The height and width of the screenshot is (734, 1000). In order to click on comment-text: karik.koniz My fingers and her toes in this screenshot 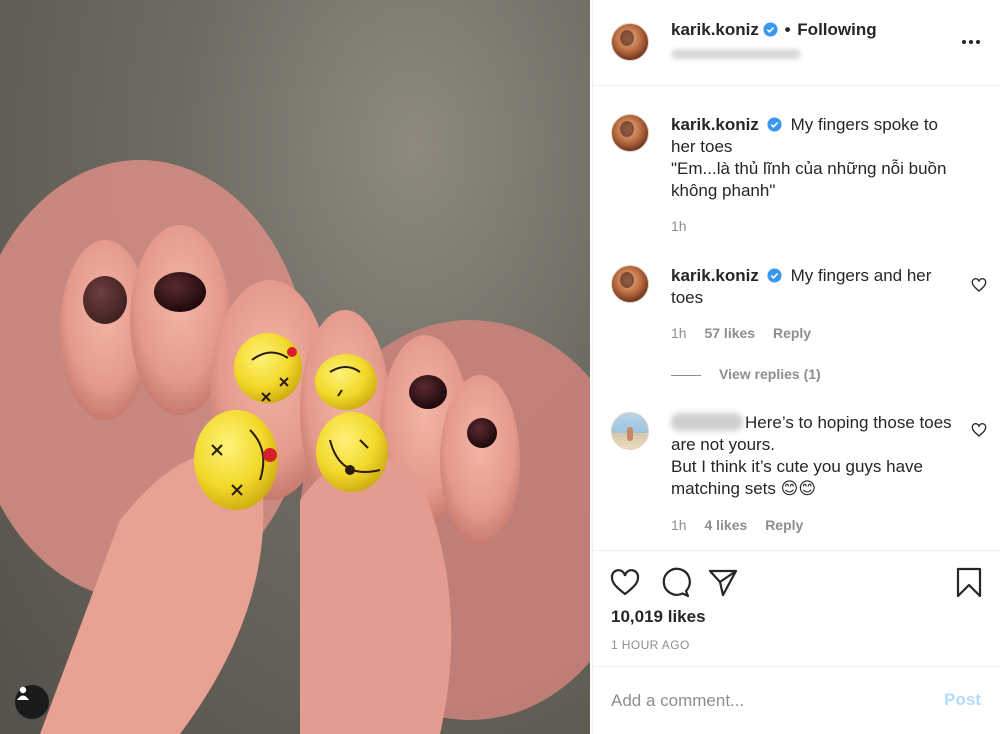, I will do `click(816, 287)`.